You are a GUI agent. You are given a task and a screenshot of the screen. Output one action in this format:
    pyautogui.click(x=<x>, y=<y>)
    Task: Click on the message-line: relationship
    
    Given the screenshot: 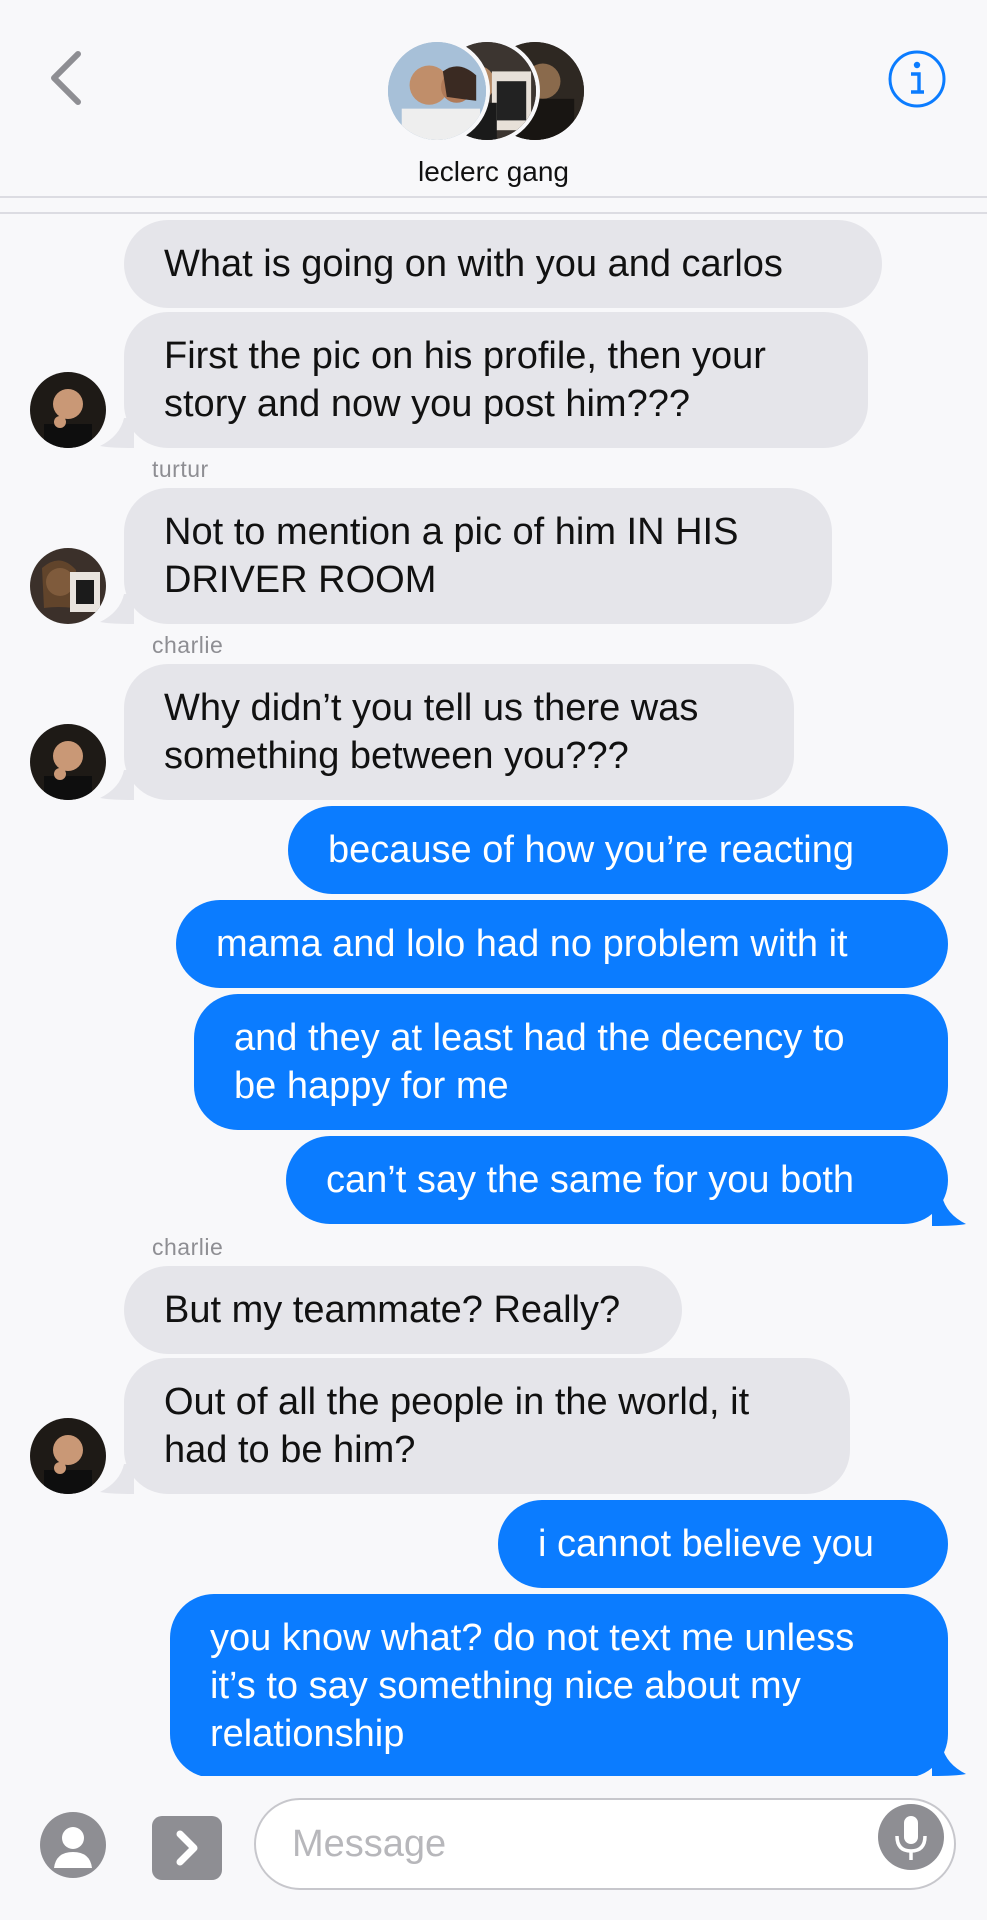 What is the action you would take?
    pyautogui.click(x=307, y=1734)
    